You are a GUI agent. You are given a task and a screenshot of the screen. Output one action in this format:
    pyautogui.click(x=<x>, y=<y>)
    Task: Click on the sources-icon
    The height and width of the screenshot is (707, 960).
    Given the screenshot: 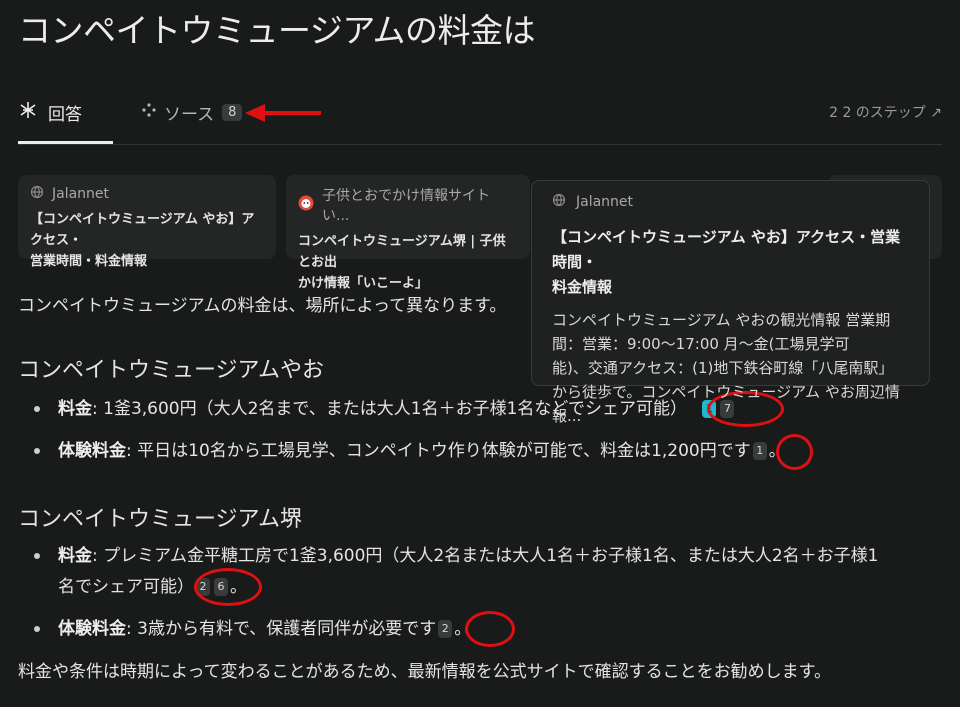 What is the action you would take?
    pyautogui.click(x=149, y=112)
    